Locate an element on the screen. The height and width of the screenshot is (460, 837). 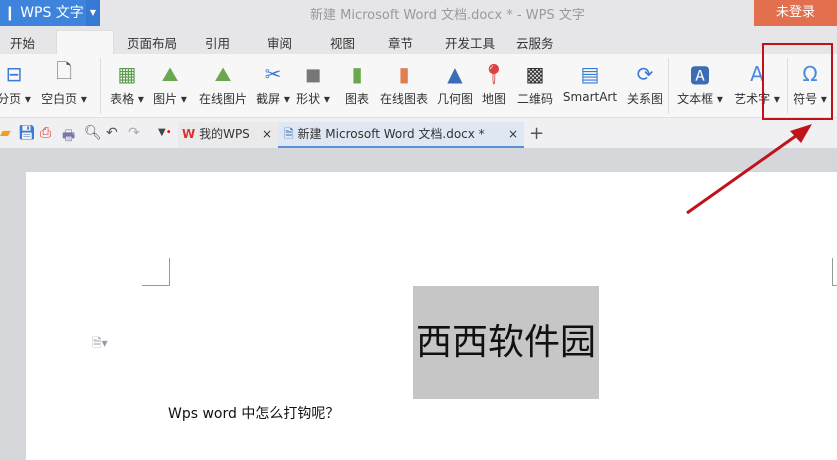
annotation-arrow is located at coordinates (749, 169).